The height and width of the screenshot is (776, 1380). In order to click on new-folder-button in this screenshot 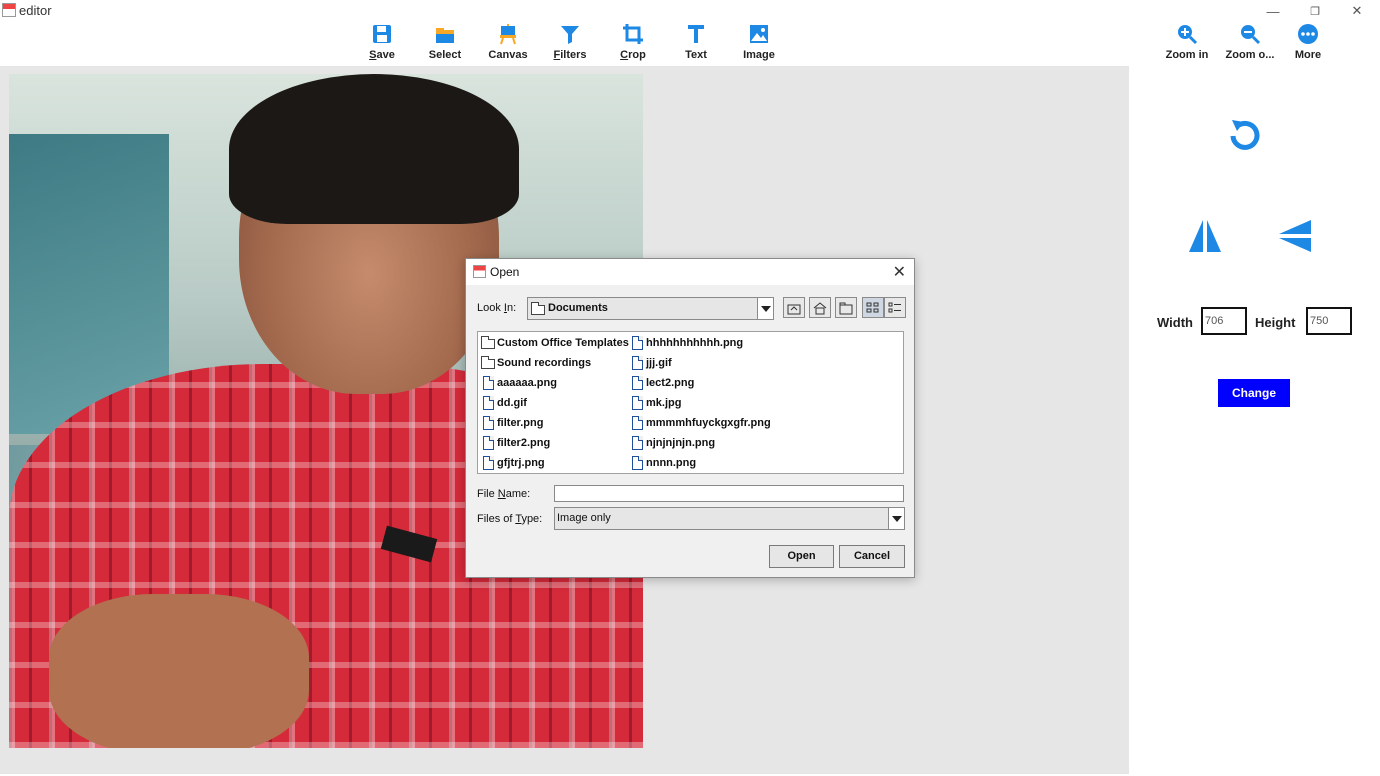, I will do `click(846, 307)`.